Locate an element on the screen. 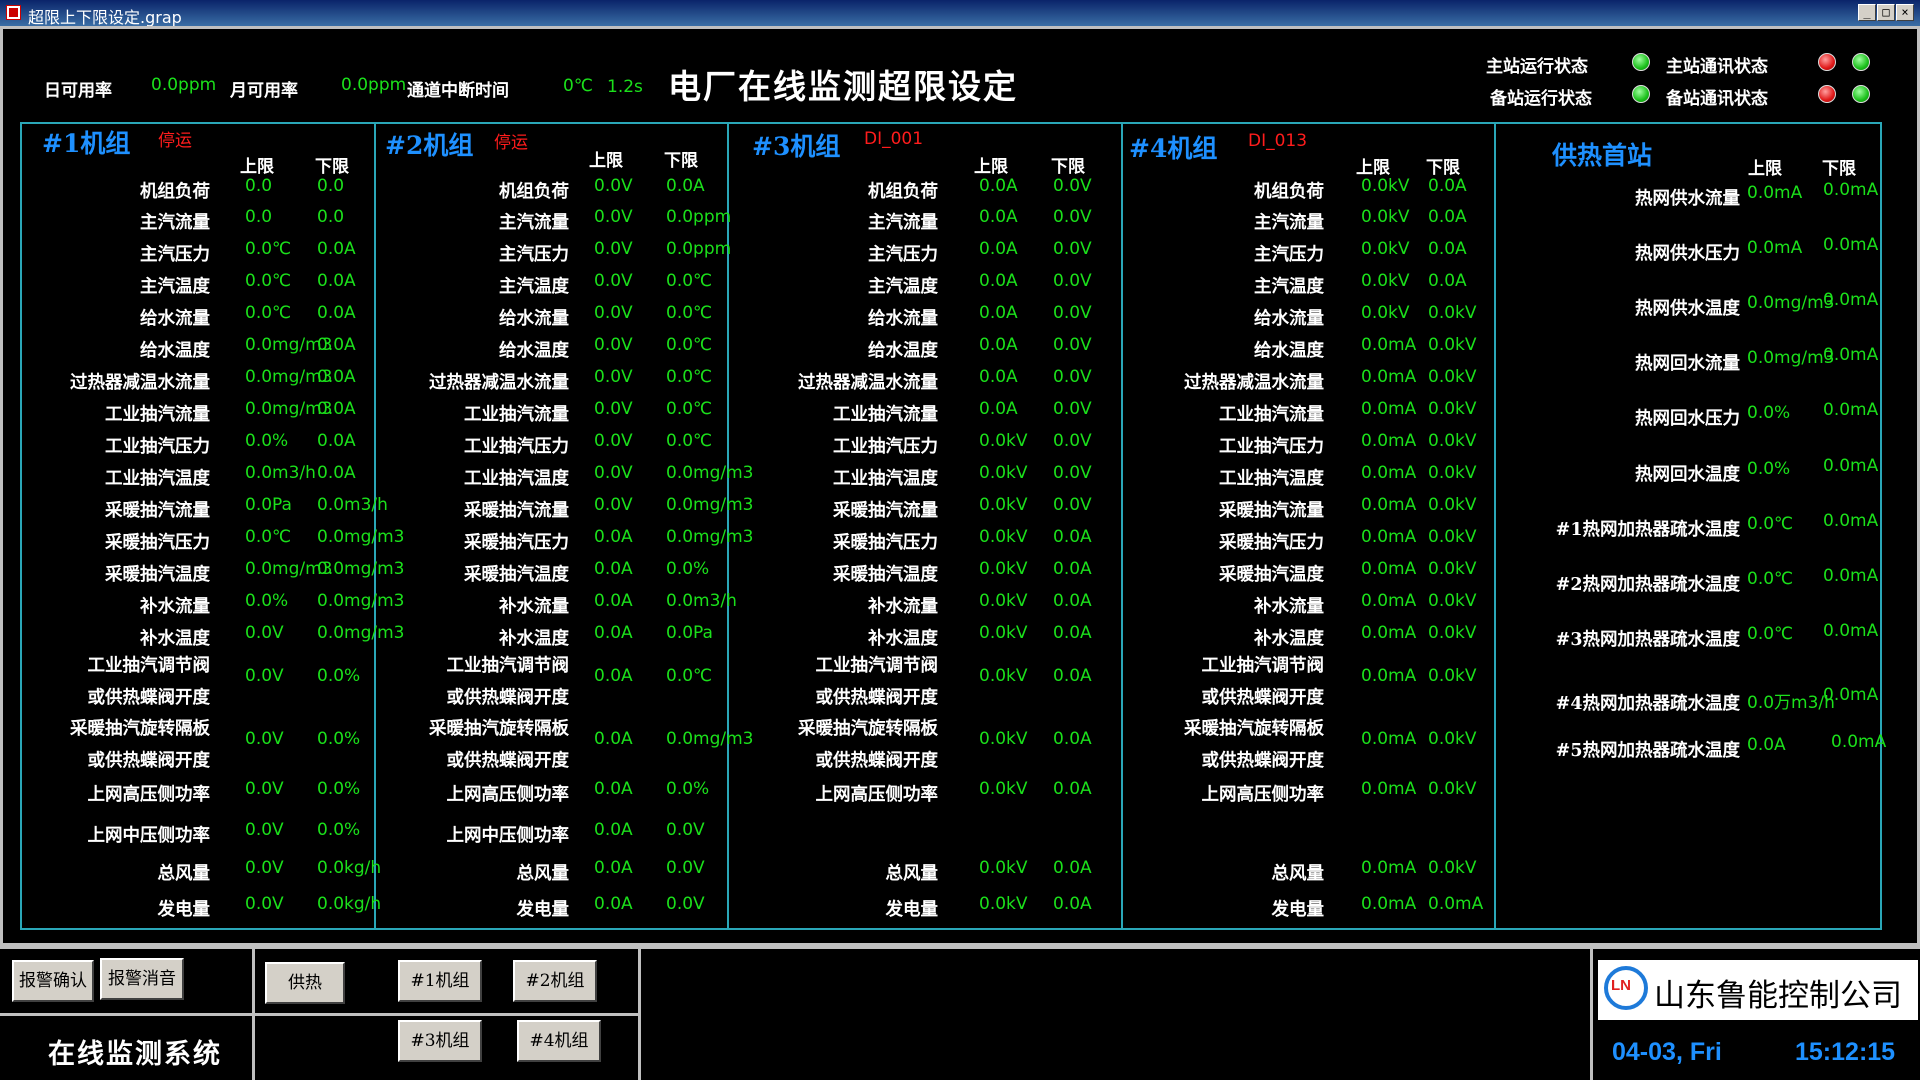 This screenshot has height=1080, width=1920. unit4-button: #4机组 is located at coordinates (559, 1041).